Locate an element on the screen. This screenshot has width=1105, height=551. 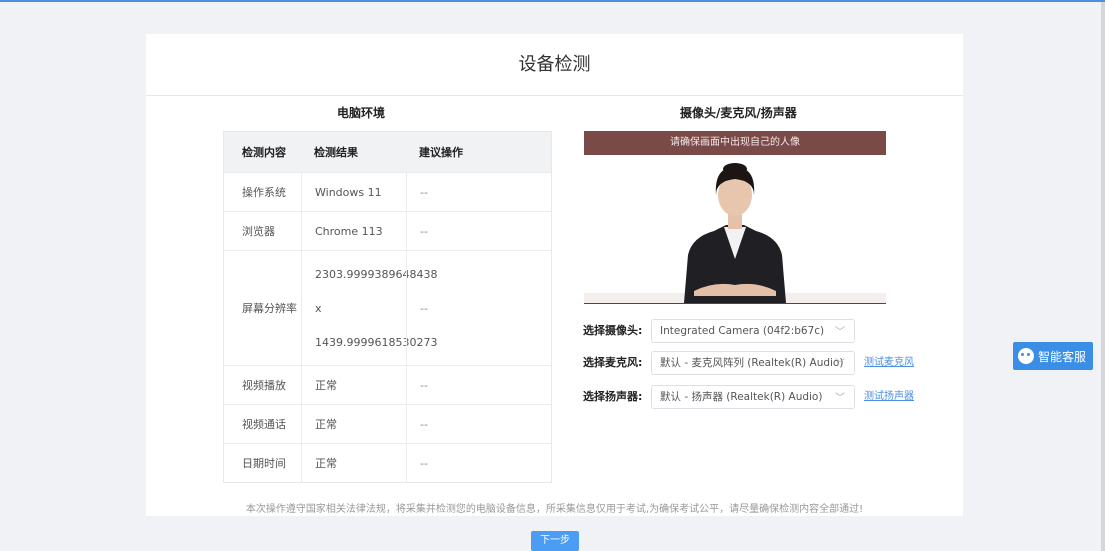
smart-service-label: 智能客服 is located at coordinates (1062, 356).